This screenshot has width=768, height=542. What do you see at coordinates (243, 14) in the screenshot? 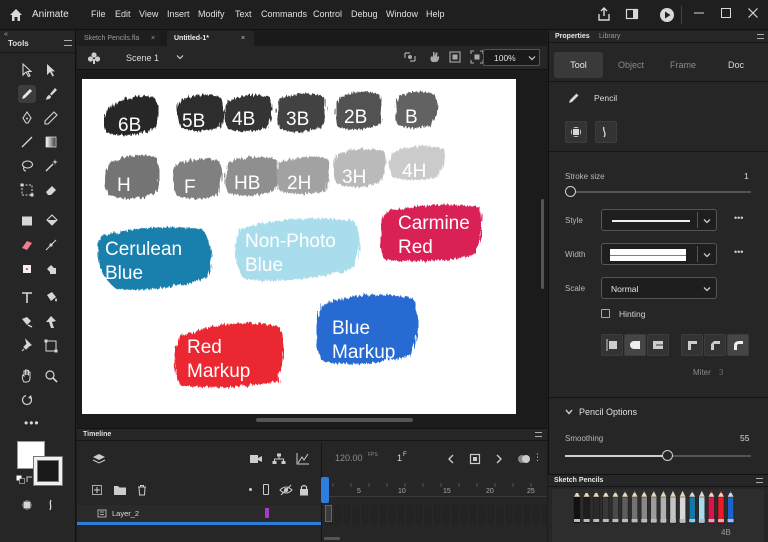
I see `menu-text: Text` at bounding box center [243, 14].